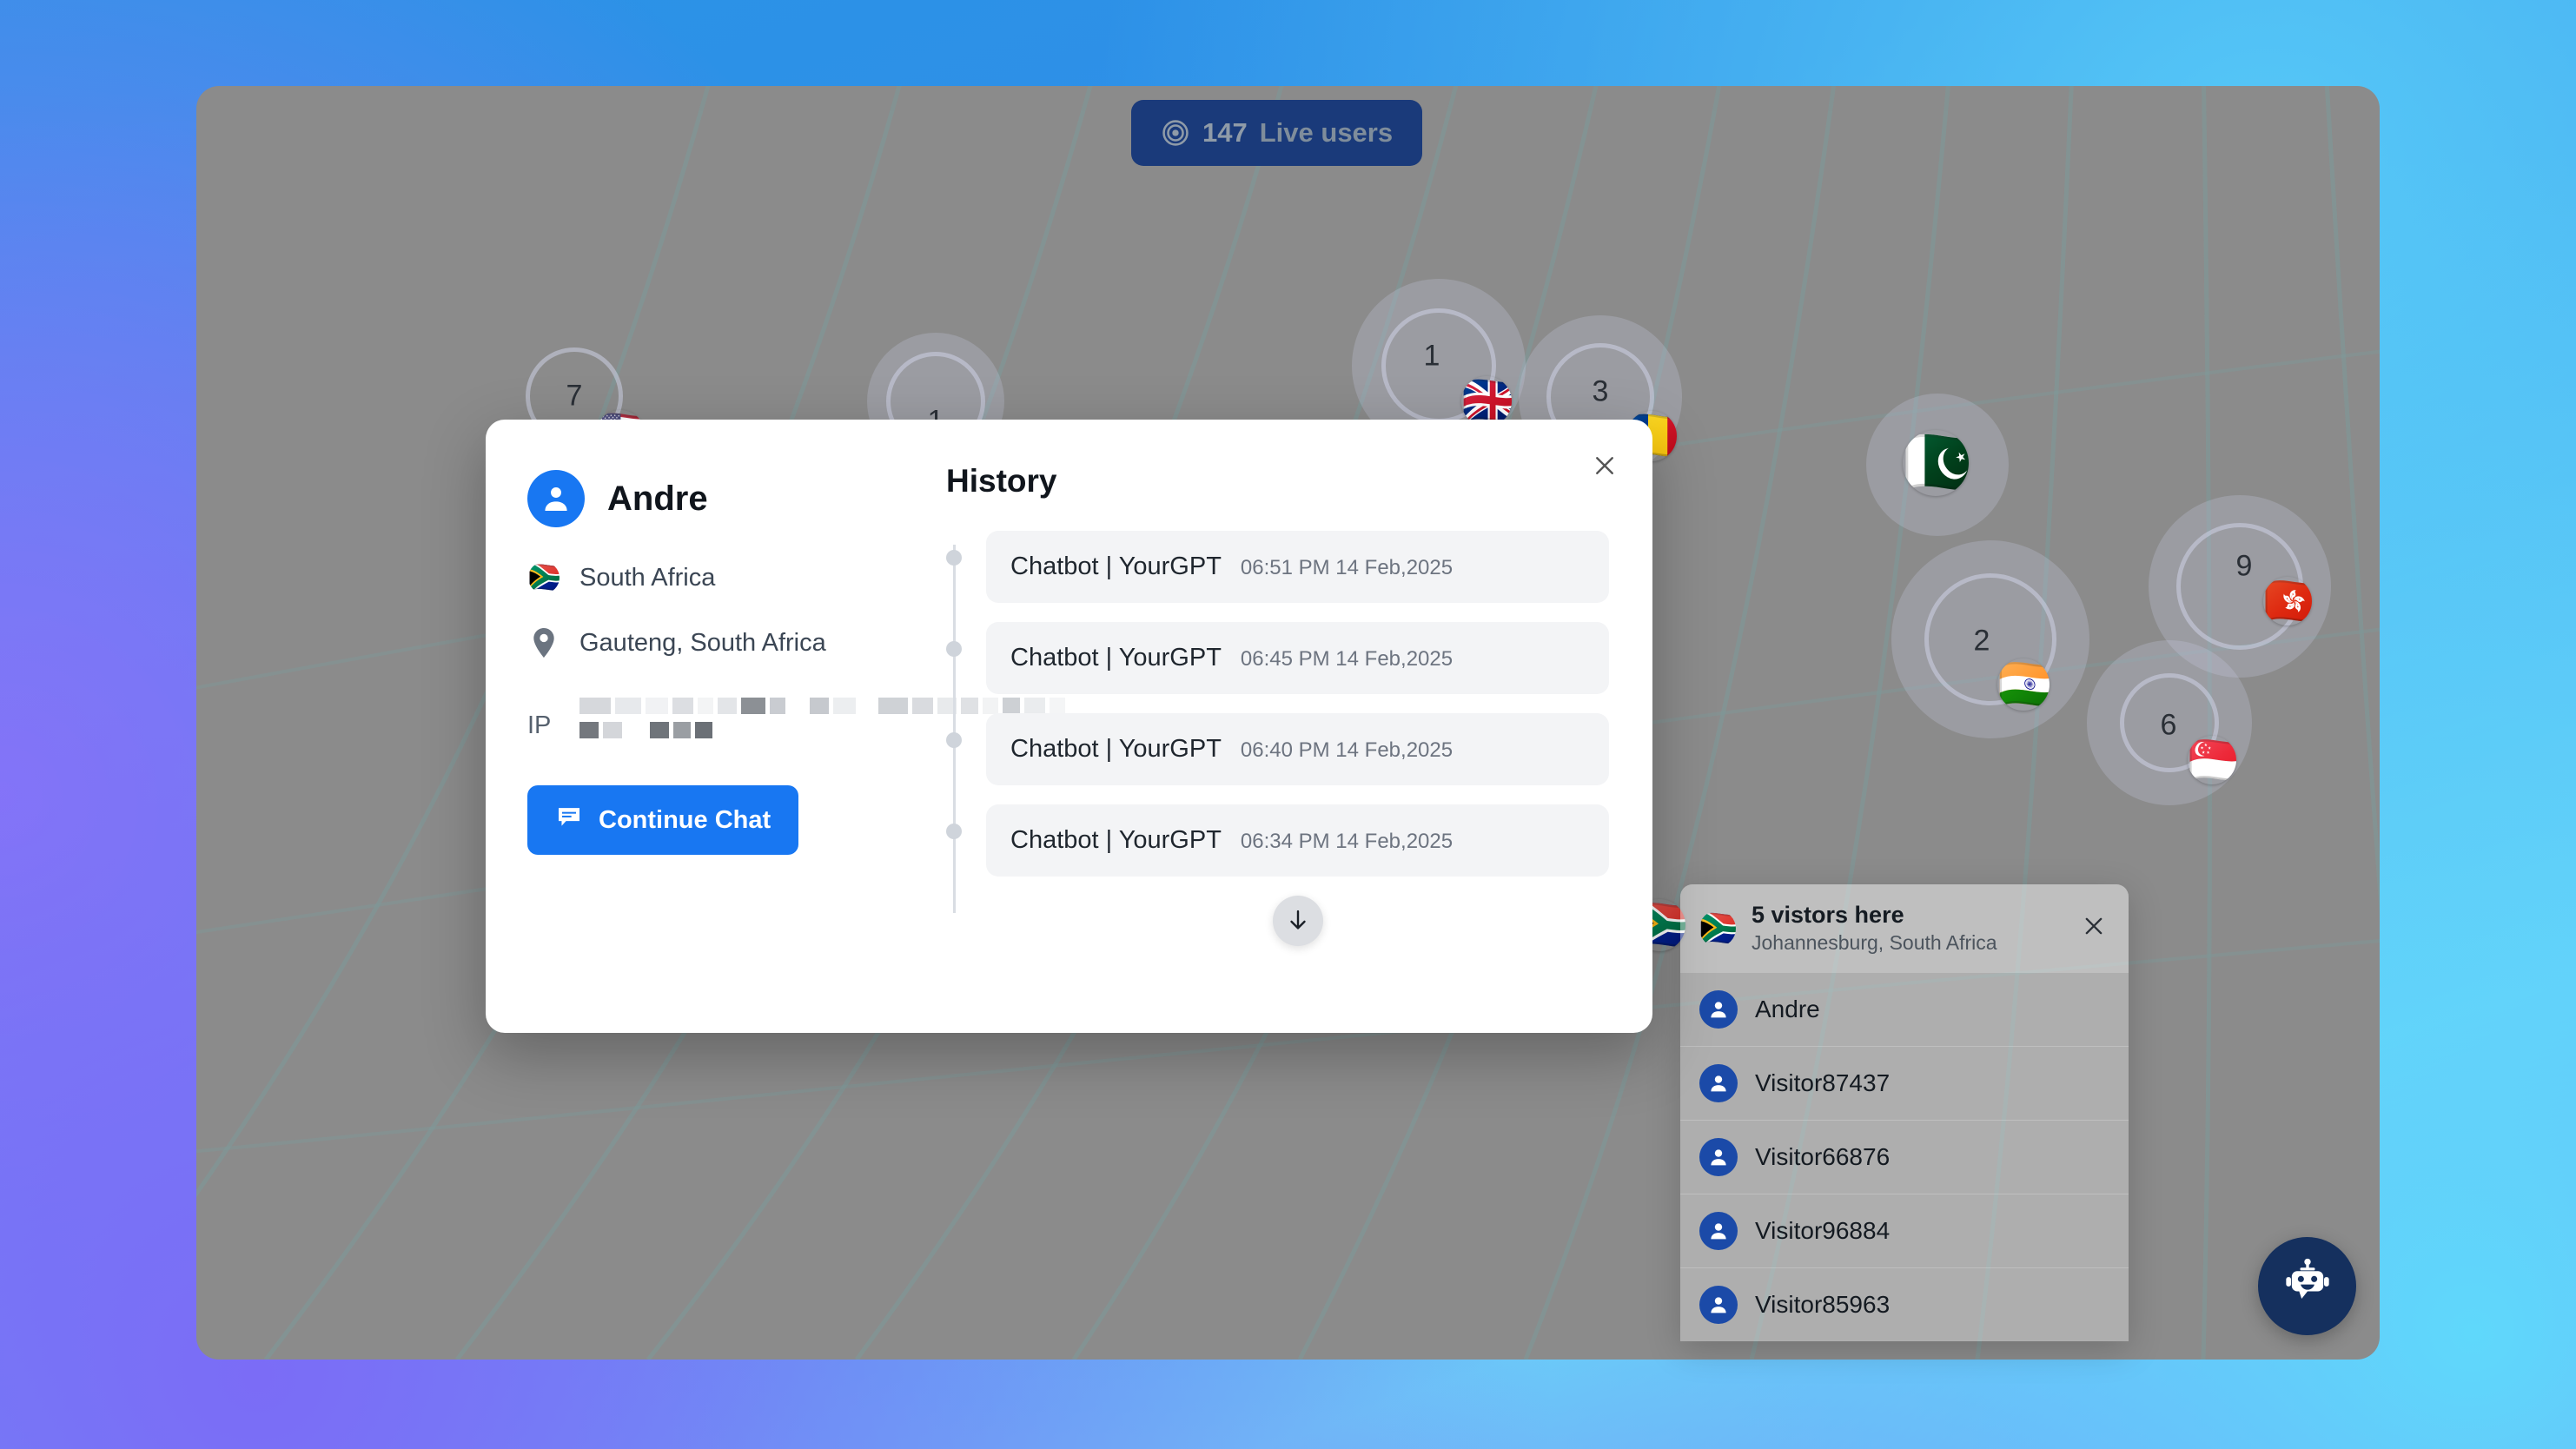 Image resolution: width=2576 pixels, height=1449 pixels. What do you see at coordinates (685, 820) in the screenshot?
I see `continue-chat-label: Continue Chat` at bounding box center [685, 820].